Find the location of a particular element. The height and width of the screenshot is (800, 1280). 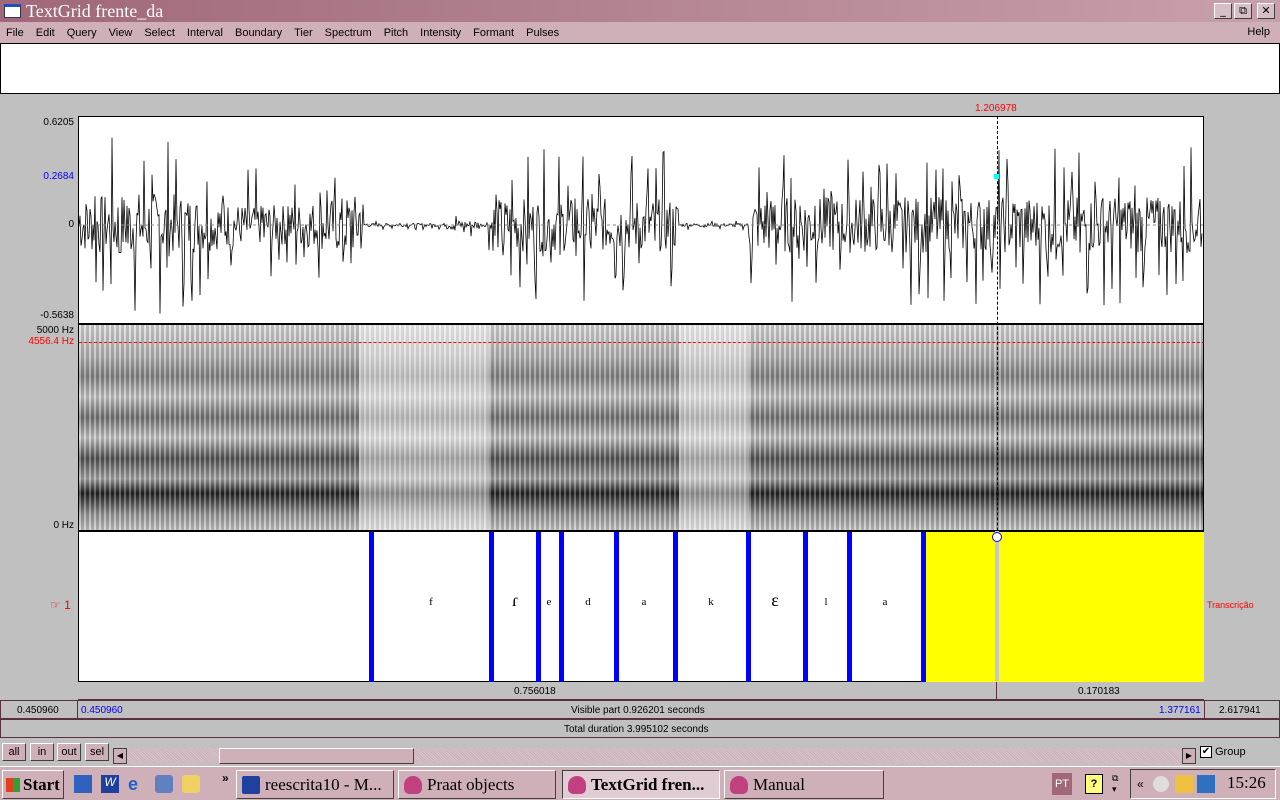

frequency-cursor-line is located at coordinates (641, 342).